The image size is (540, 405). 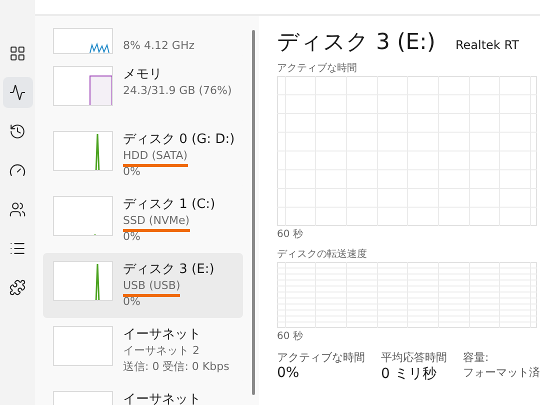 I want to click on cpu-sparkline-drawing, so click(x=83, y=41).